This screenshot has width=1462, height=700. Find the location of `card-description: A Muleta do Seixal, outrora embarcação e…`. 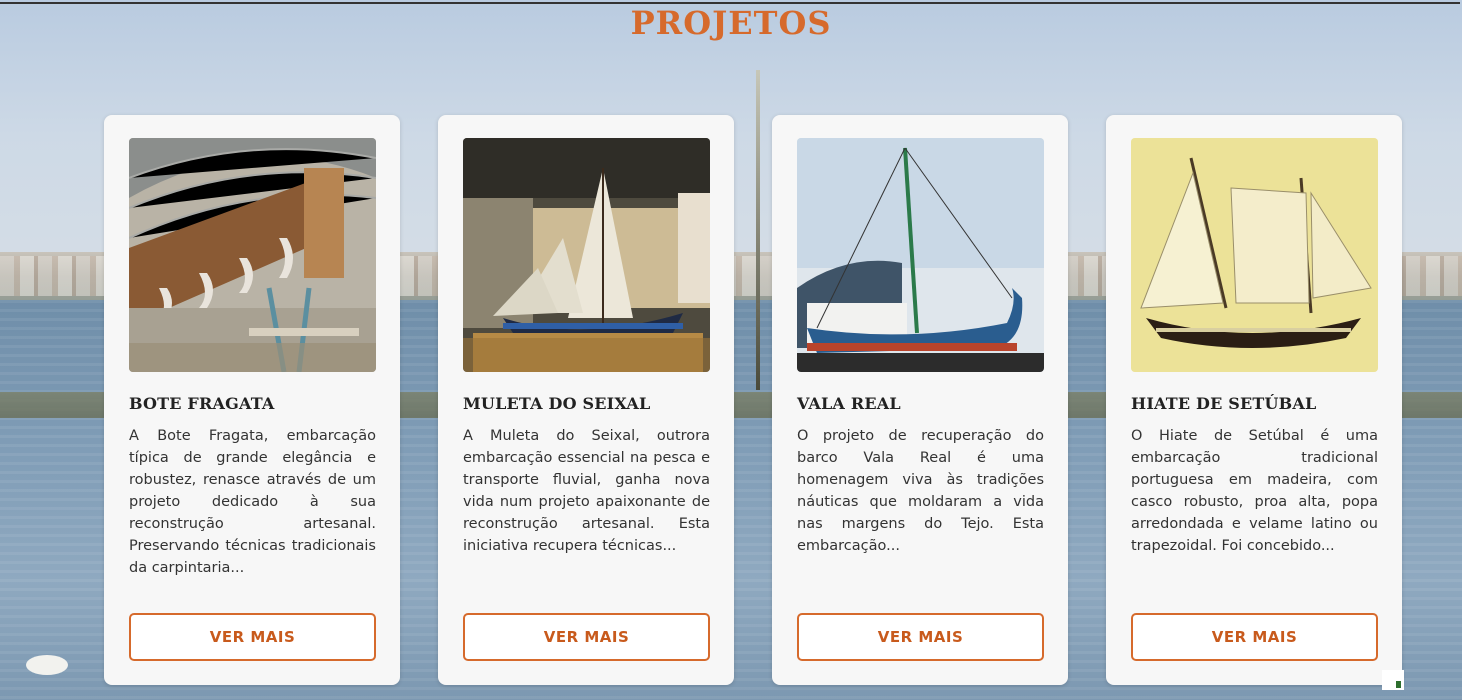

card-description: A Muleta do Seixal, outrora embarcação e… is located at coordinates (586, 491).